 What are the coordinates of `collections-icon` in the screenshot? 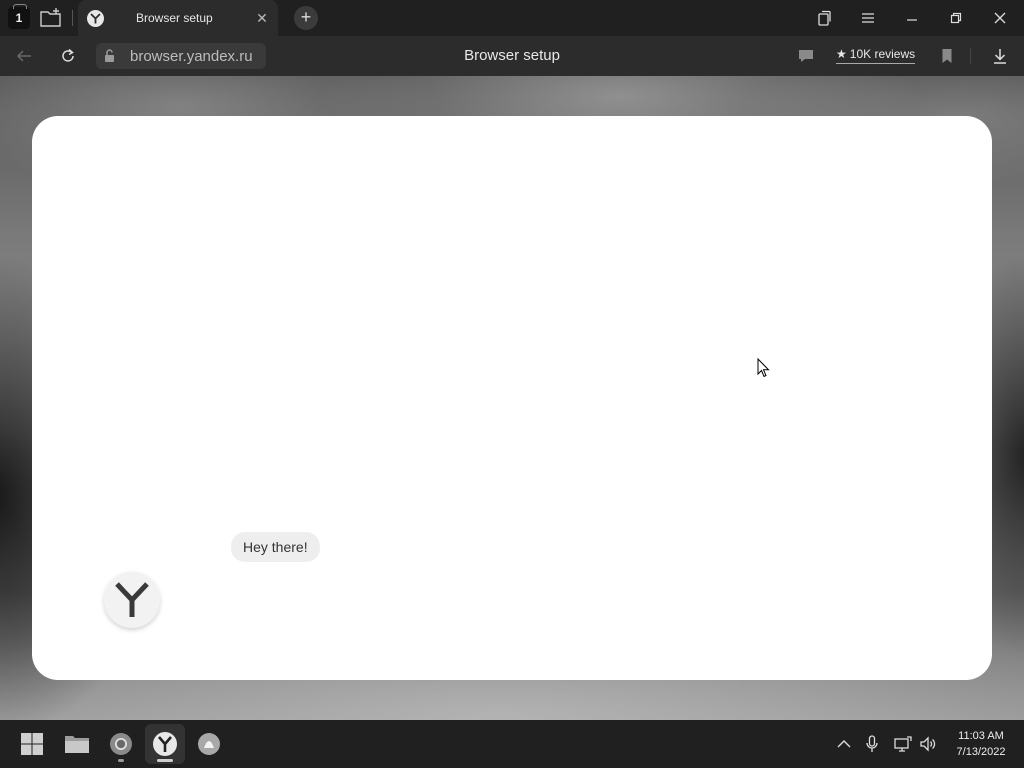 It's located at (824, 18).